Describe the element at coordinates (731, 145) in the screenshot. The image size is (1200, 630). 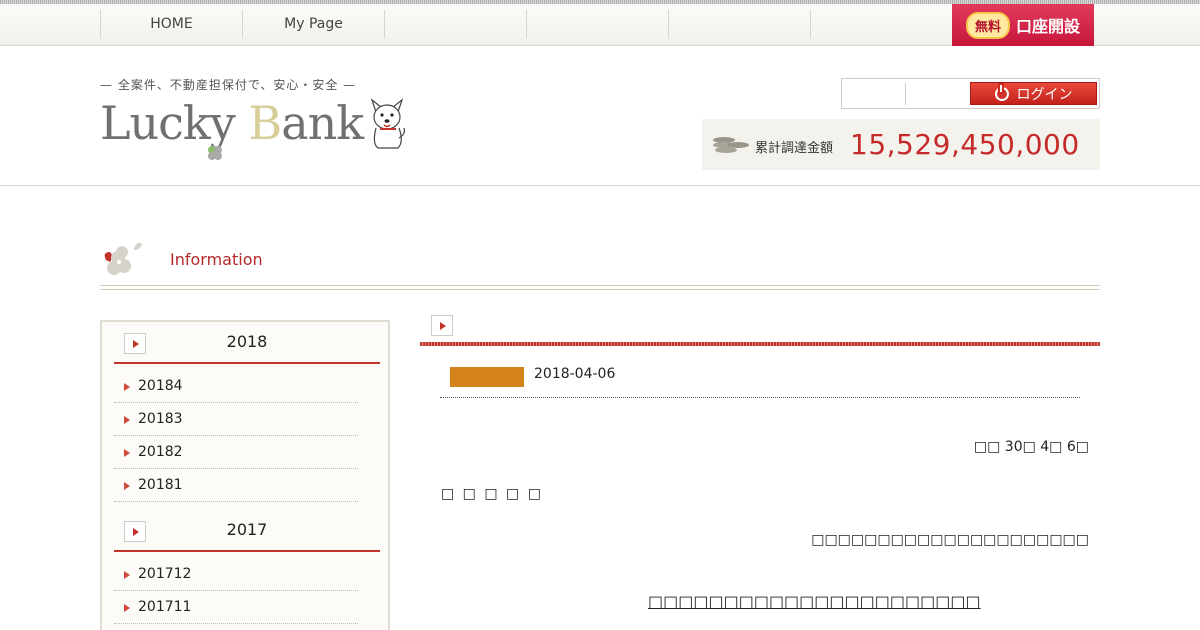
I see `coins-icon` at that location.